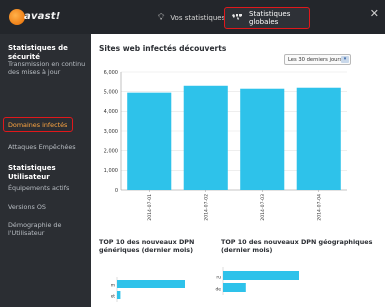 The image size is (385, 307). I want to click on y-tick-label: 3,000, so click(111, 132).